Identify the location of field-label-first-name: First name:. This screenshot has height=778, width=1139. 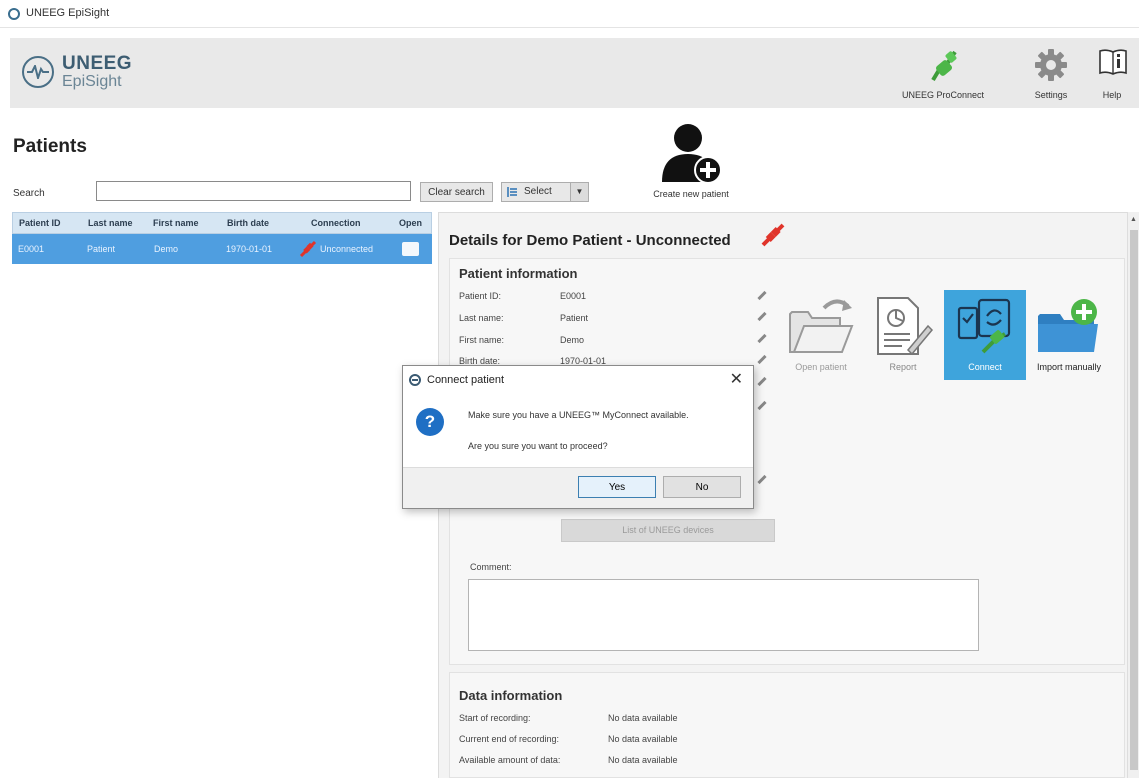
(482, 340).